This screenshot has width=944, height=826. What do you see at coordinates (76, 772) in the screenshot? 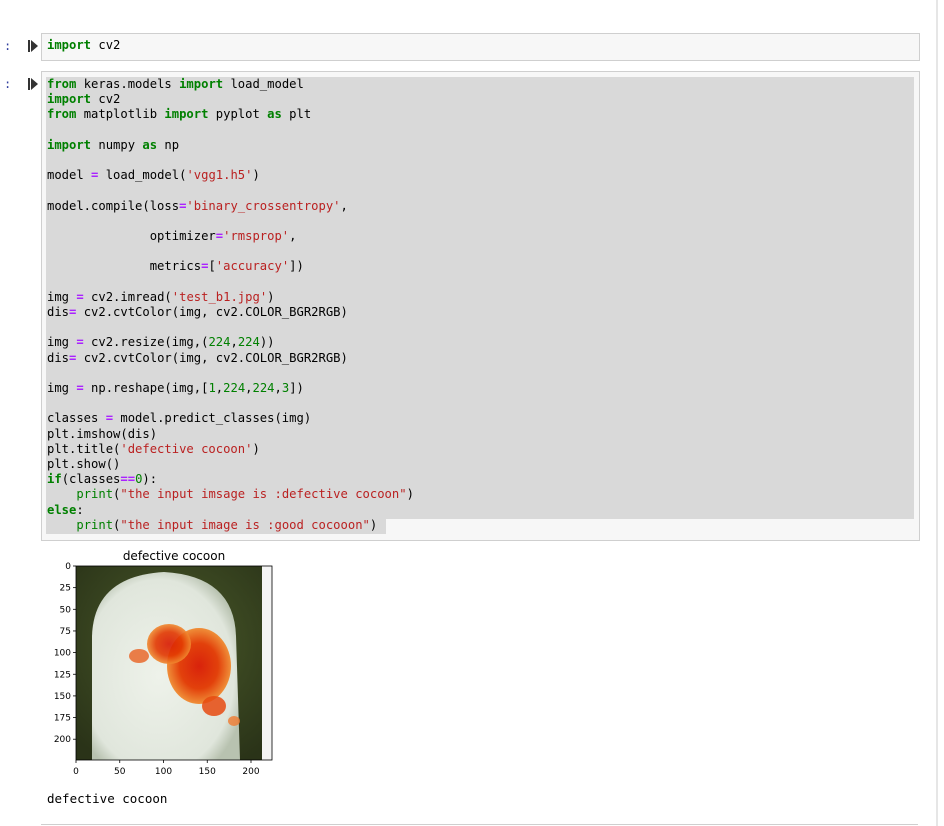
I see `x-tick-label: 0` at bounding box center [76, 772].